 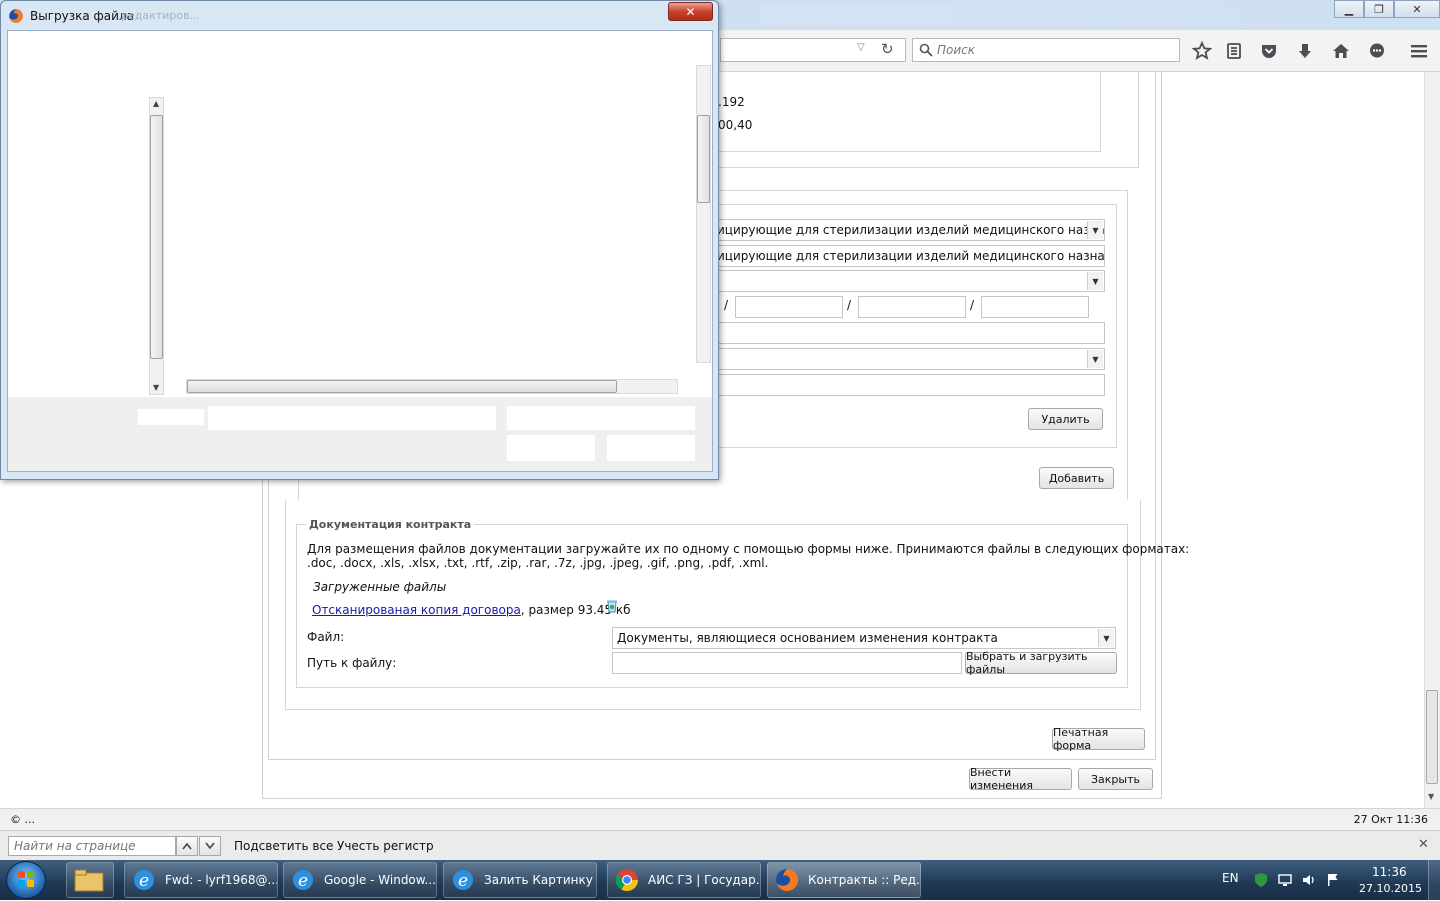 I want to click on network-icon, so click(x=1285, y=880).